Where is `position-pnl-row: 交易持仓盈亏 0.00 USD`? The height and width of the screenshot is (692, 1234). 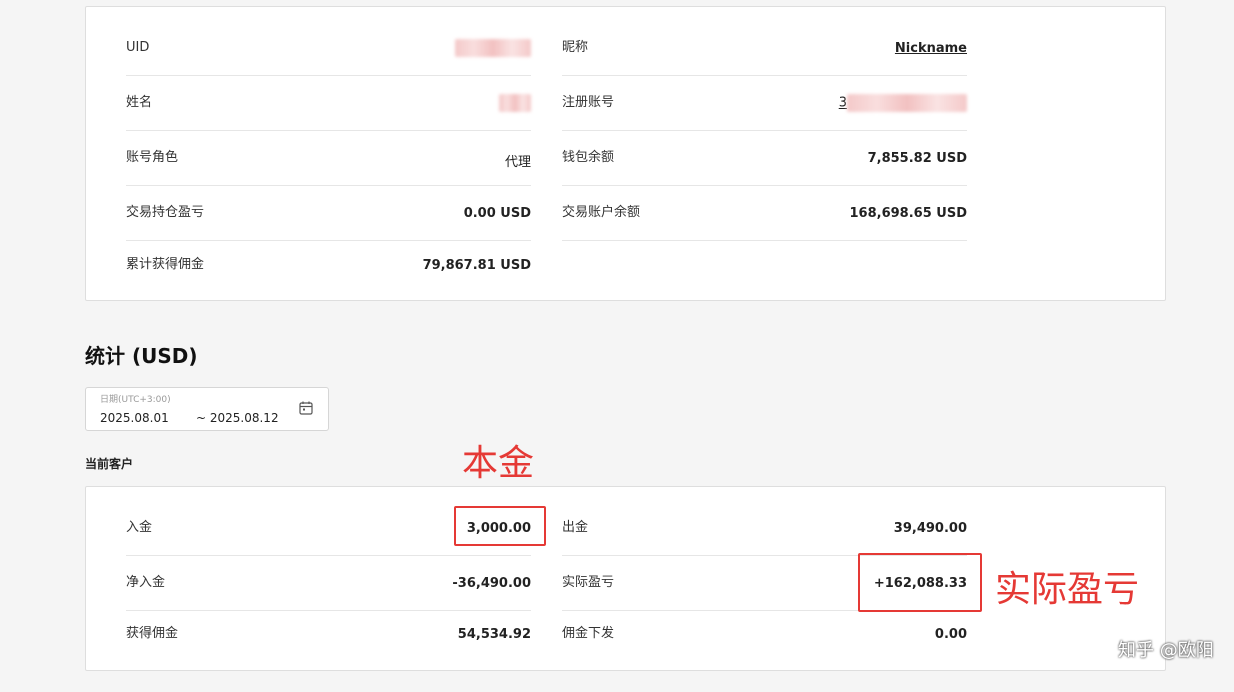
position-pnl-row: 交易持仓盈亏 0.00 USD is located at coordinates (328, 213).